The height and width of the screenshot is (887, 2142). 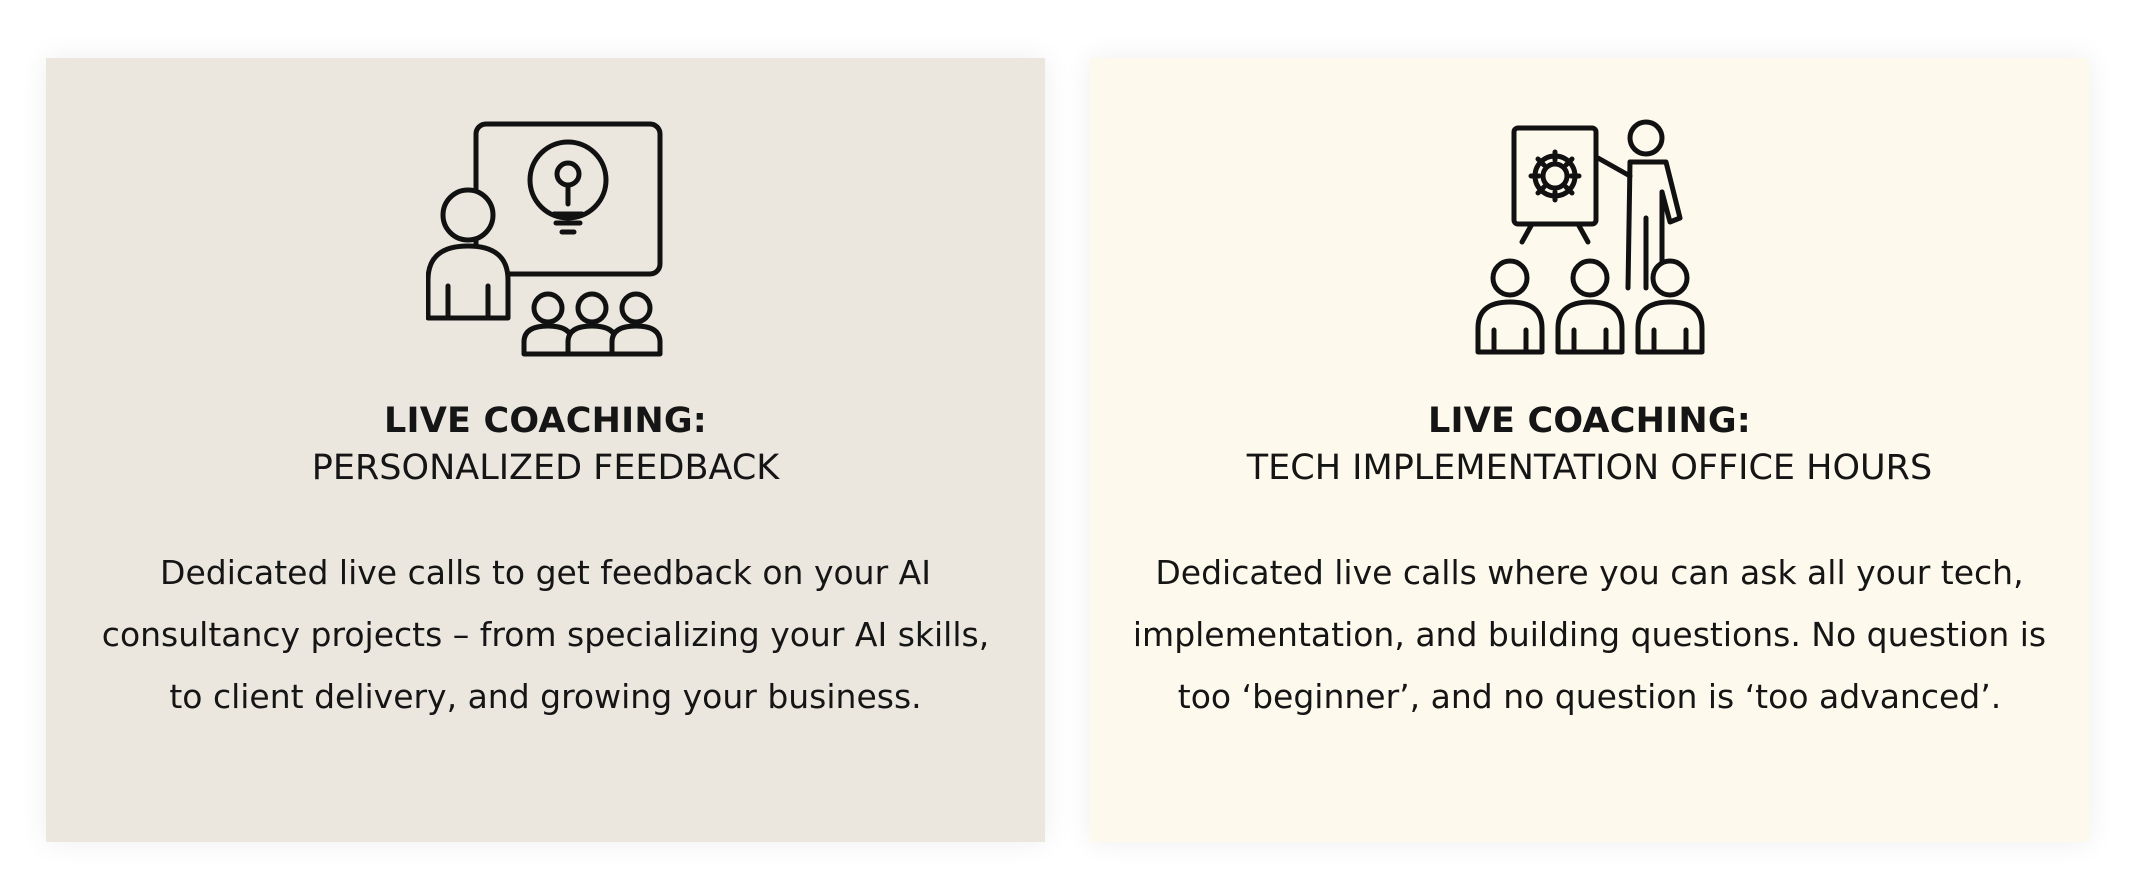 What do you see at coordinates (545, 238) in the screenshot?
I see `presentation-idea-audience-icon` at bounding box center [545, 238].